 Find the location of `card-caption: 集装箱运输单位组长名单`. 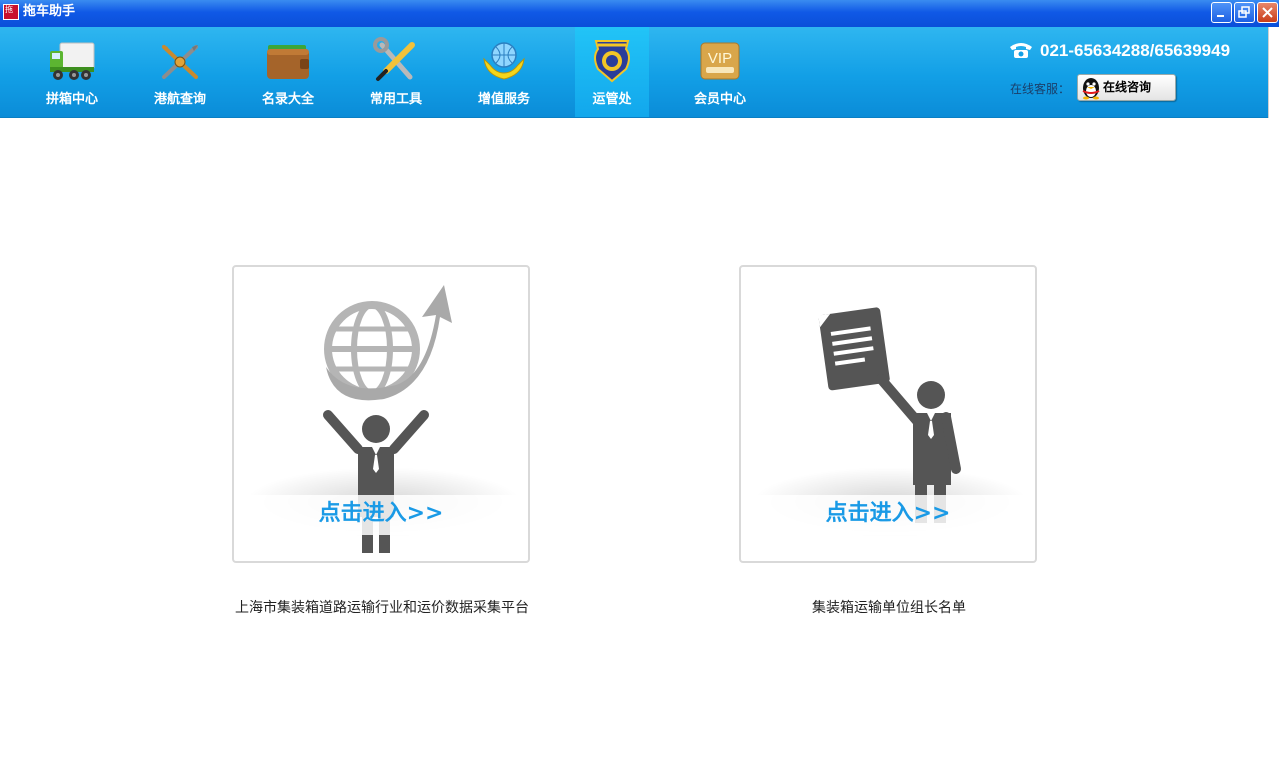

card-caption: 集装箱运输单位组长名单 is located at coordinates (889, 608).